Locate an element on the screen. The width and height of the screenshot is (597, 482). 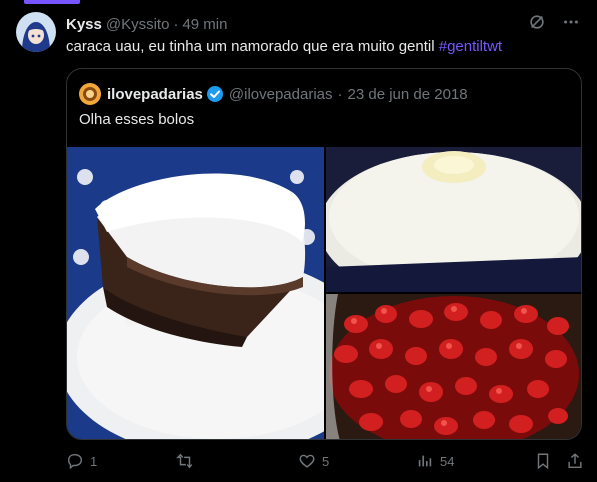
avatar is located at coordinates (36, 32).